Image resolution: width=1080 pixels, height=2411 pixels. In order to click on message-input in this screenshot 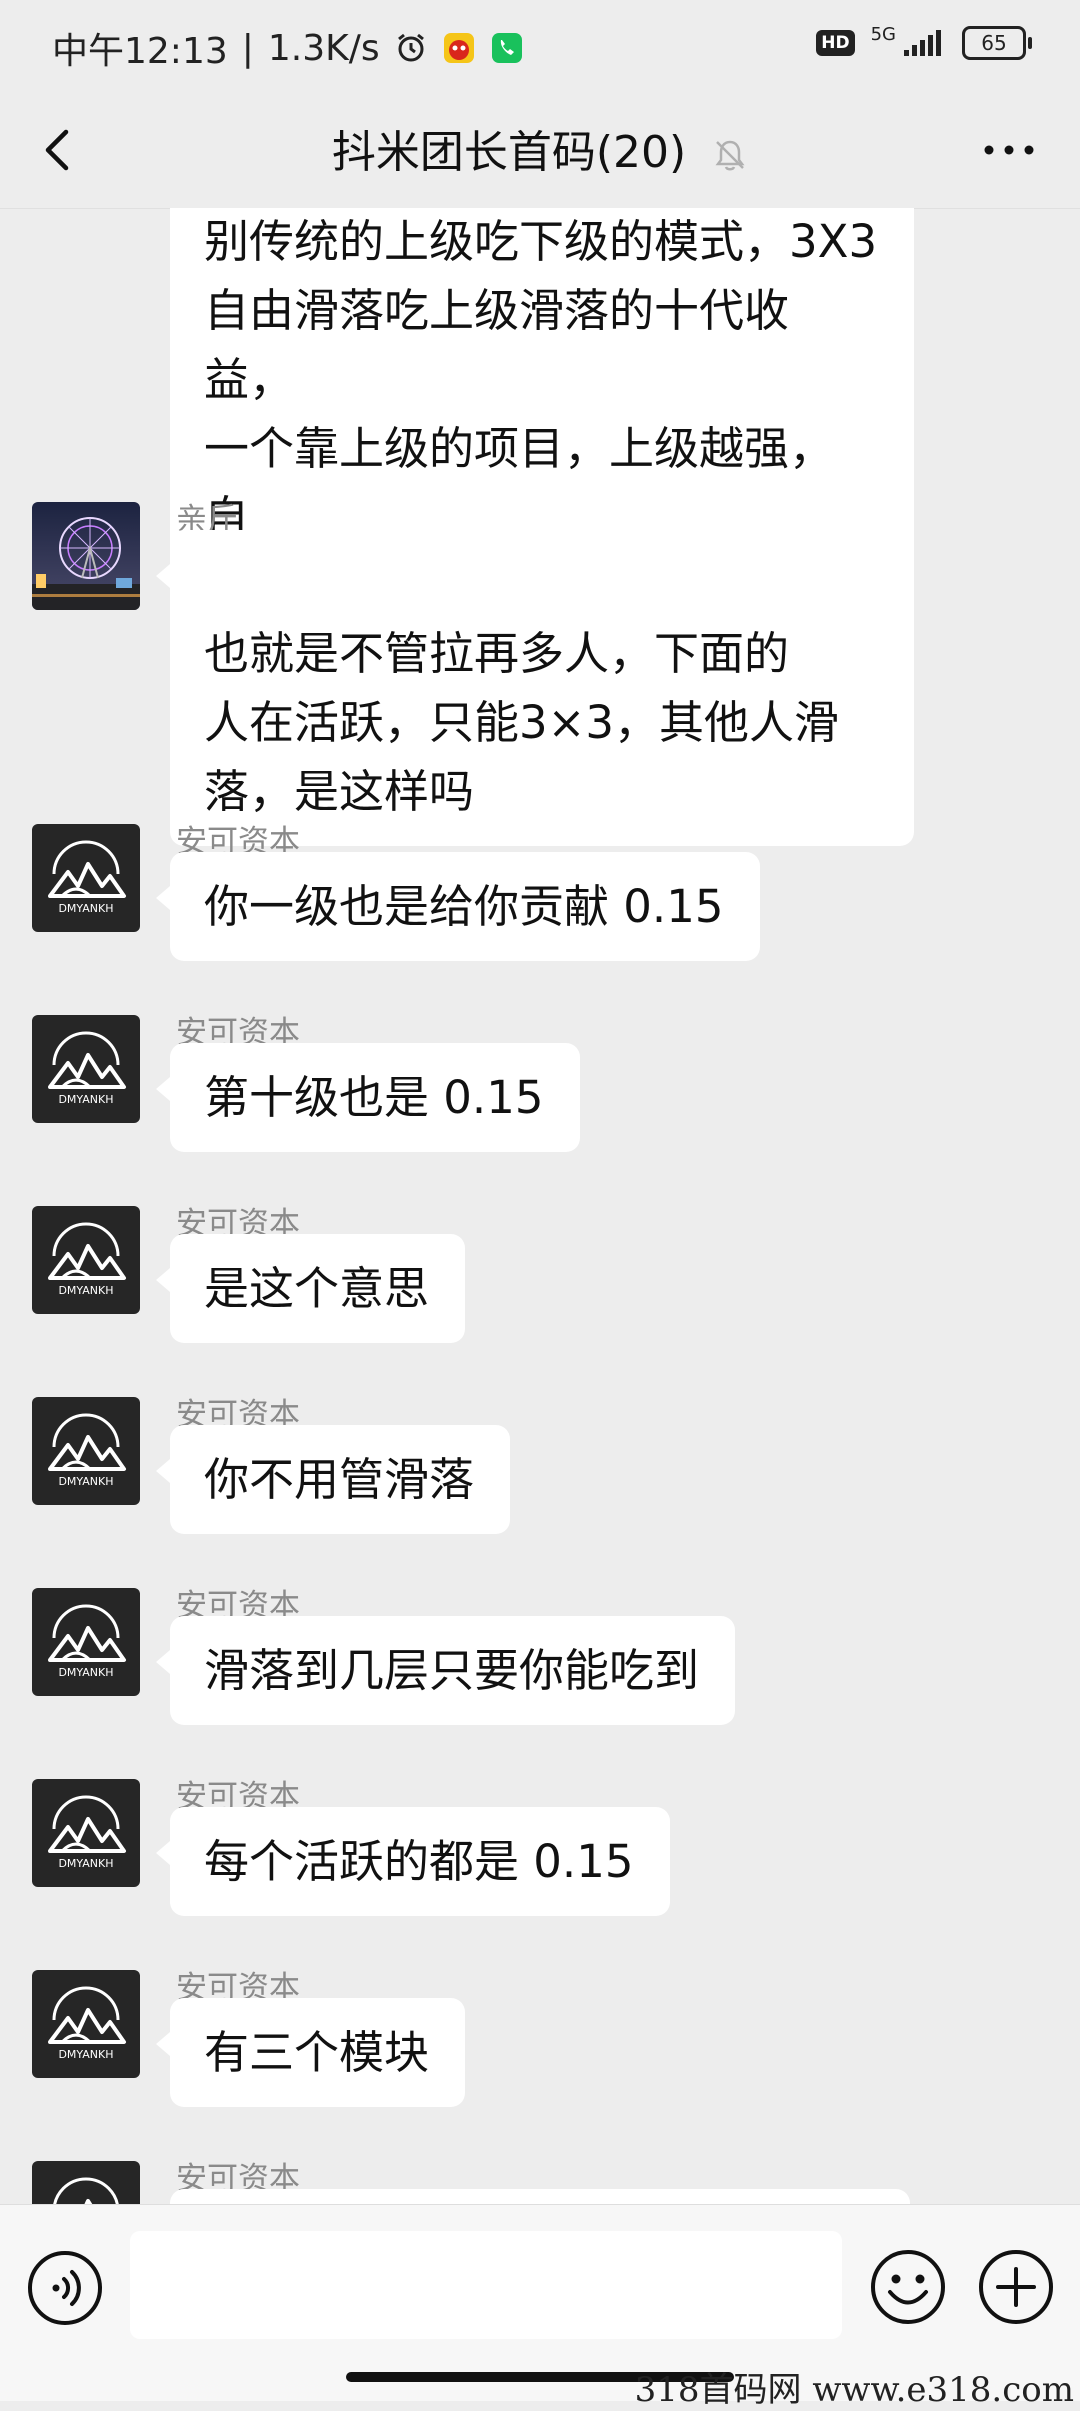, I will do `click(486, 2285)`.